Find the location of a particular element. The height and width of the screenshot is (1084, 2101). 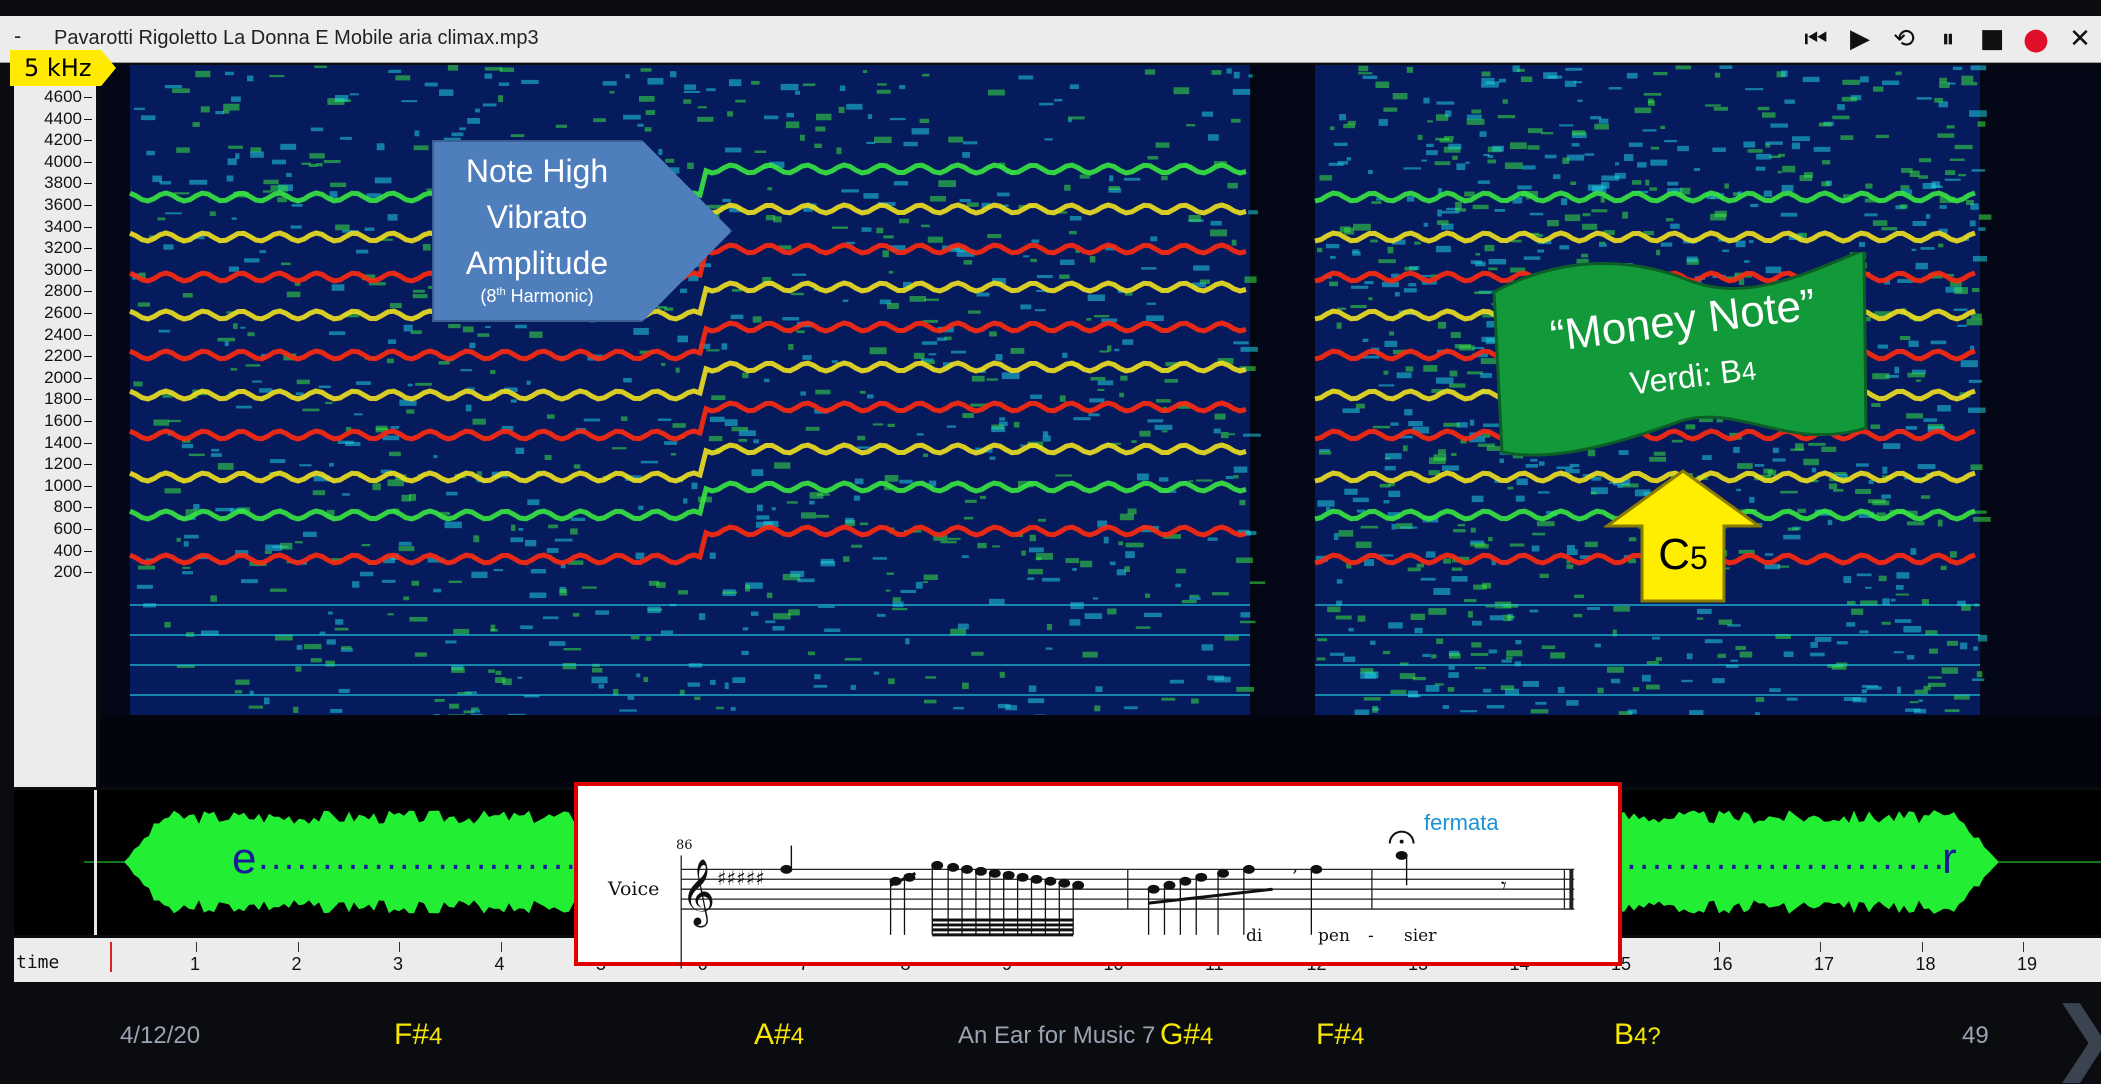

frequency-tick: 2400 is located at coordinates (68, 335).